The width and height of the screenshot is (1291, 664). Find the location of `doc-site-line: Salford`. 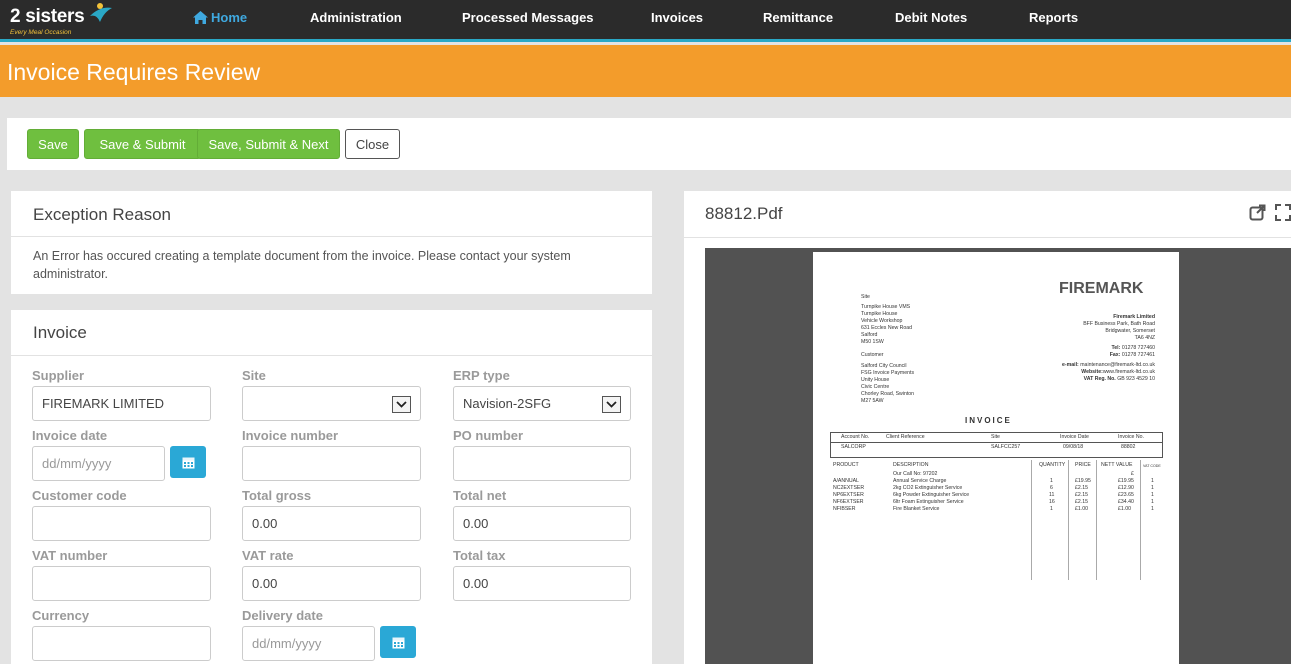

doc-site-line: Salford is located at coordinates (869, 335).